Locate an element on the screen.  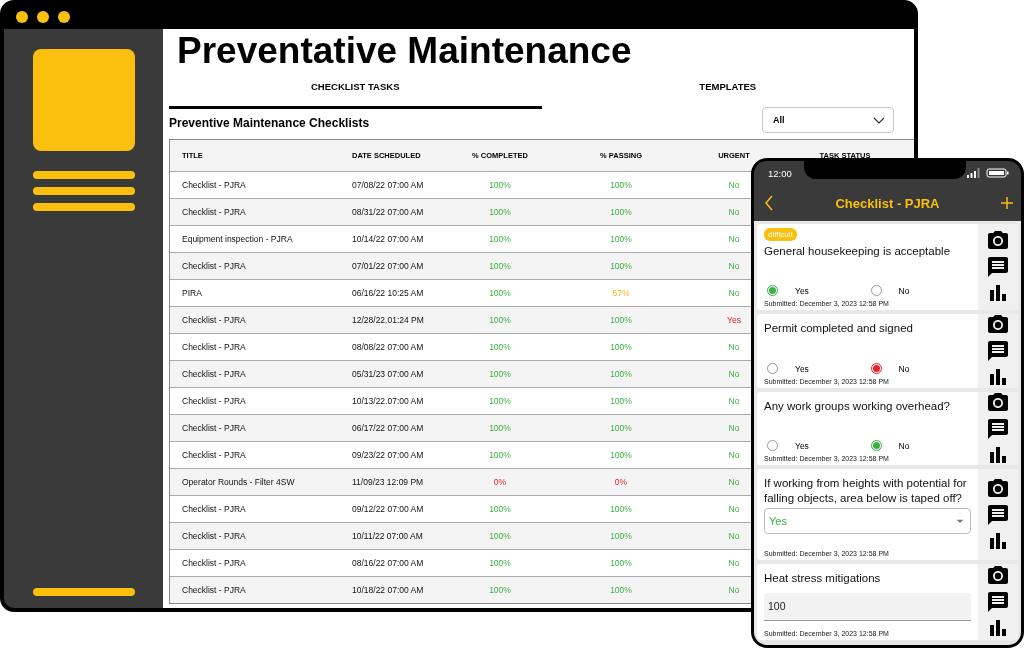
question-text: If working from heights with potential for falling objects, area below is taped off? is located at coordinates (866, 491).